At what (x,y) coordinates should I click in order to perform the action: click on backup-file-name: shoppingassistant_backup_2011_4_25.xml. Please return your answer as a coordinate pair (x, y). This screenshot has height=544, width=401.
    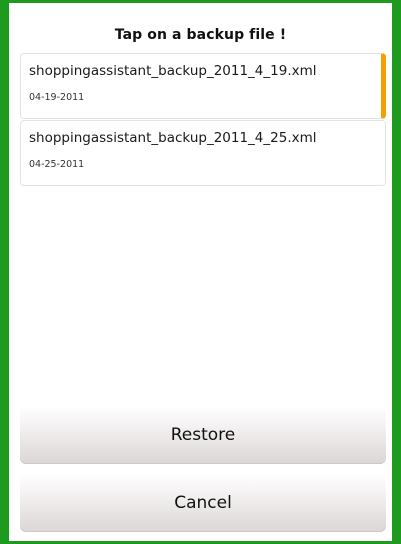
    Looking at the image, I should click on (173, 138).